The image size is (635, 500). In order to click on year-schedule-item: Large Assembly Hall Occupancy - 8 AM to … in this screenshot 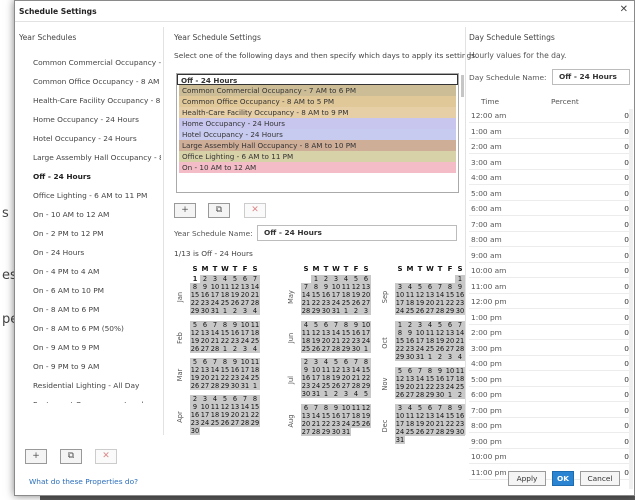, I will do `click(90, 157)`.